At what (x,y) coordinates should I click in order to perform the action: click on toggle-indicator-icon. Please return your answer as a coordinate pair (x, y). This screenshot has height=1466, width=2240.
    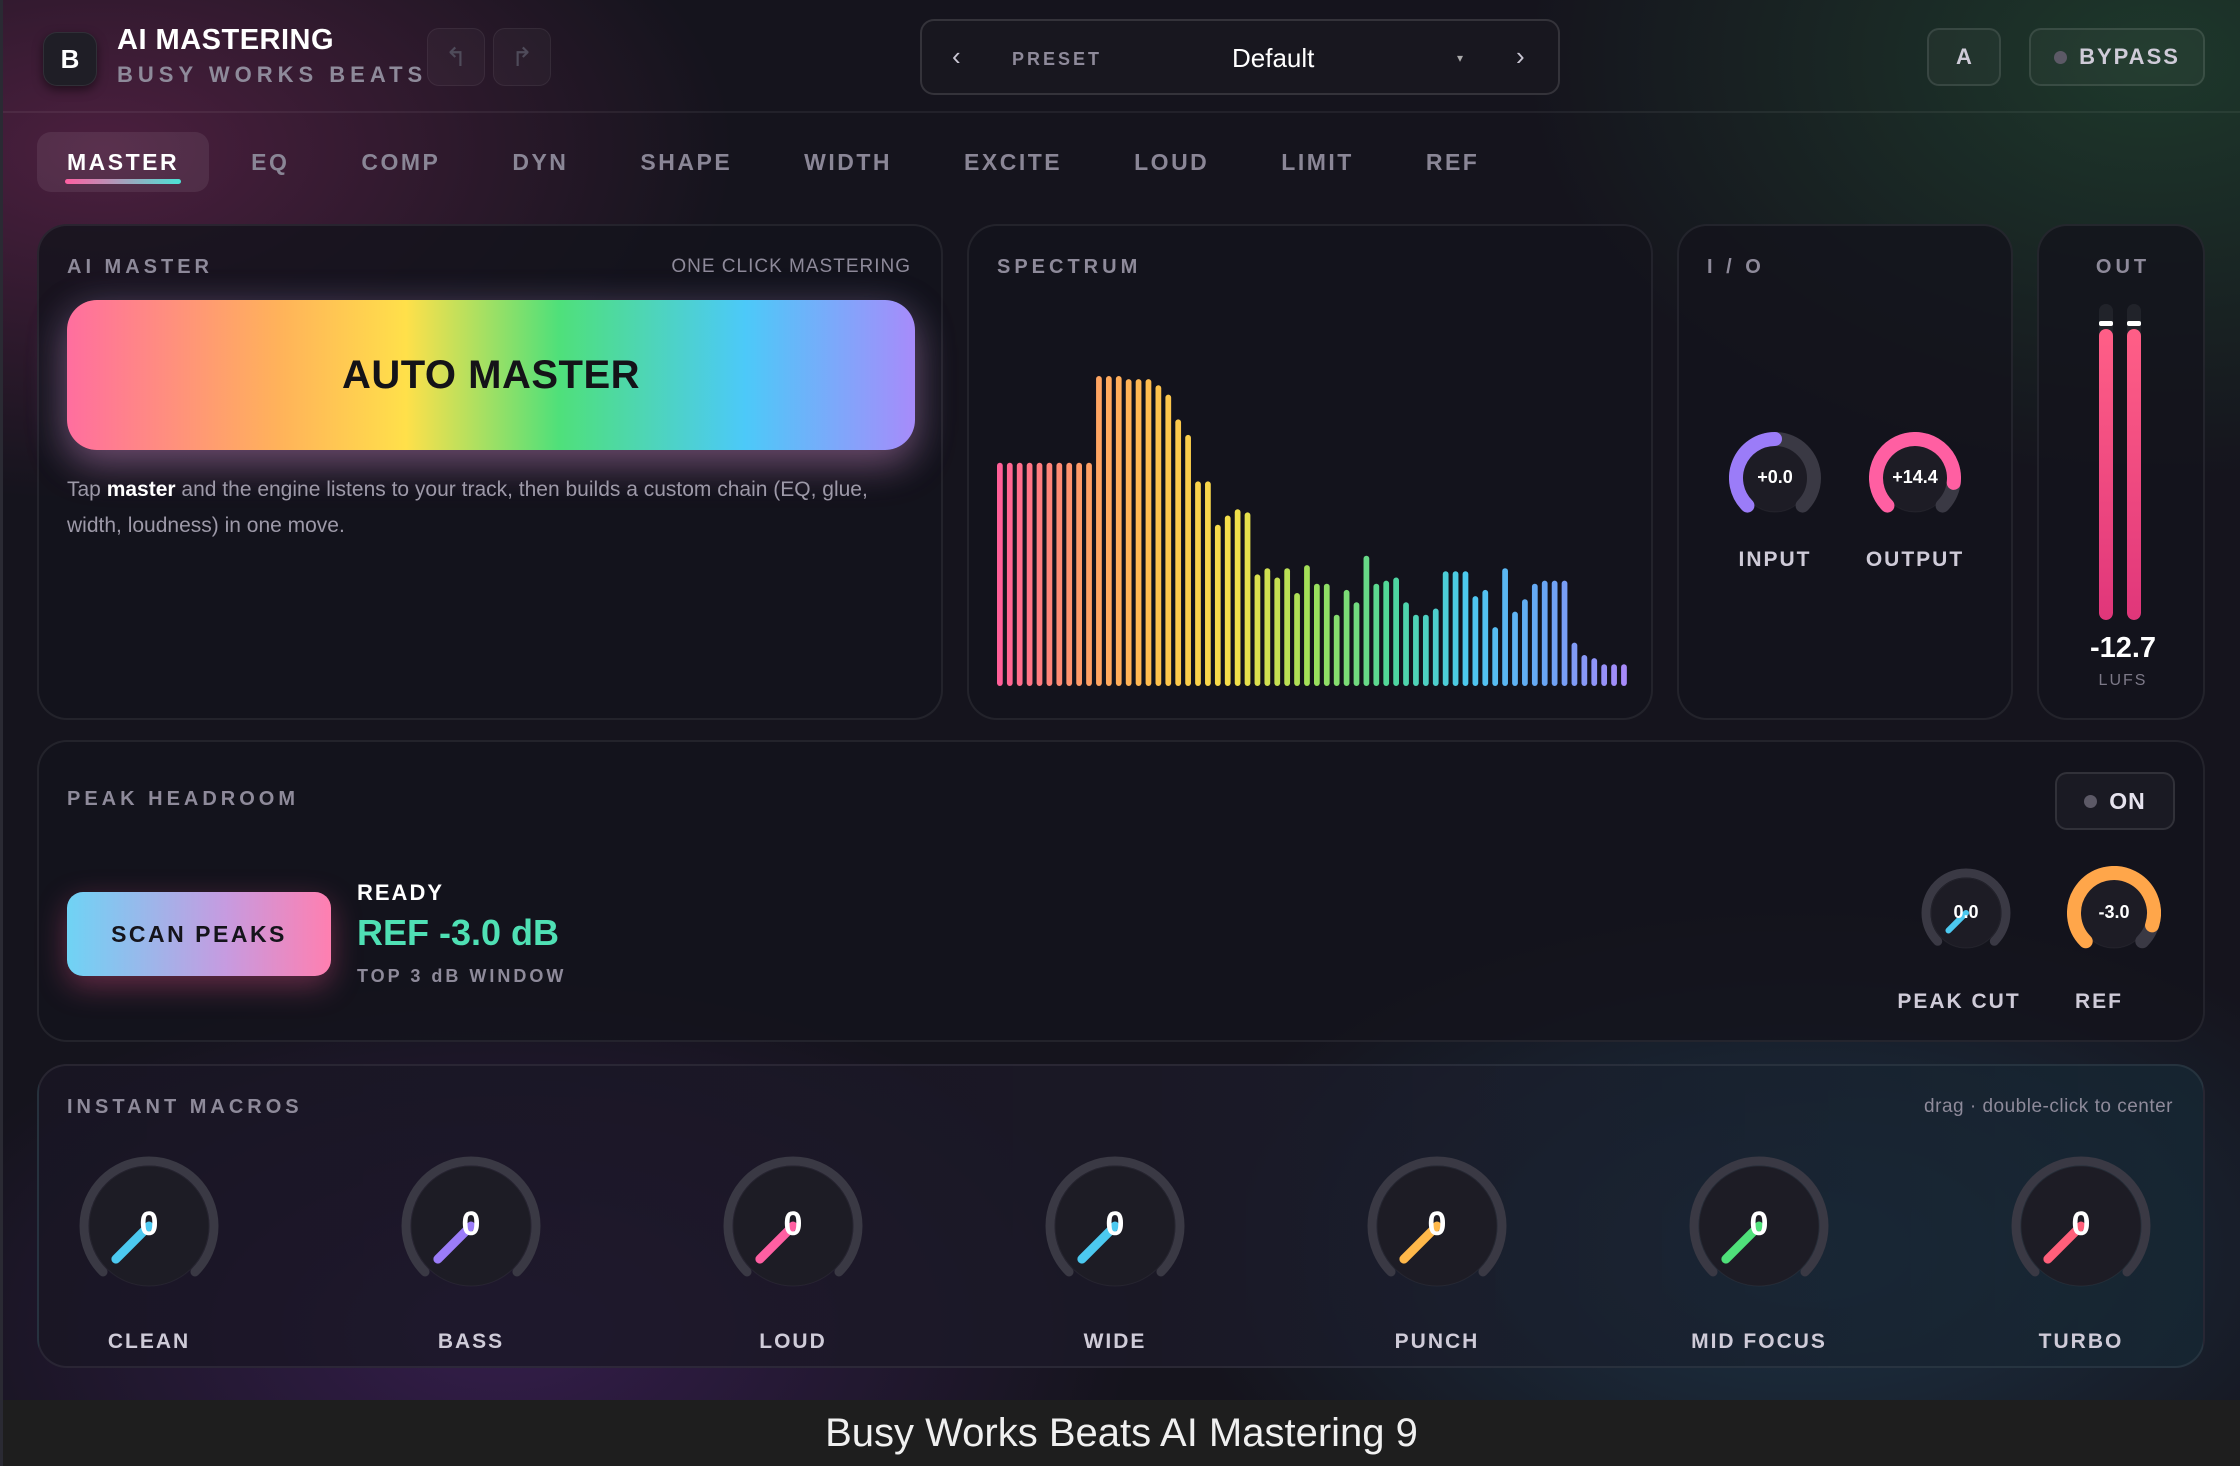
    Looking at the image, I should click on (2091, 801).